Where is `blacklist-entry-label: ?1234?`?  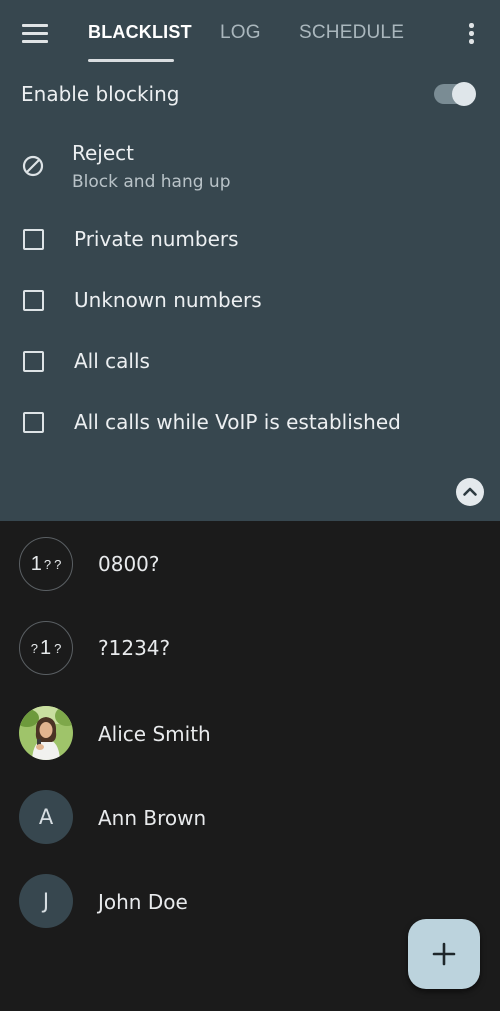
blacklist-entry-label: ?1234? is located at coordinates (134, 648).